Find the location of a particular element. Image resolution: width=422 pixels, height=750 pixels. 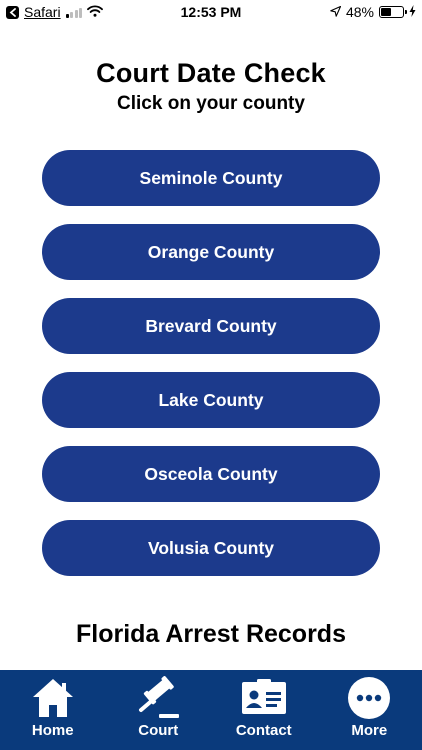

status-left: Safari is located at coordinates (54, 12).